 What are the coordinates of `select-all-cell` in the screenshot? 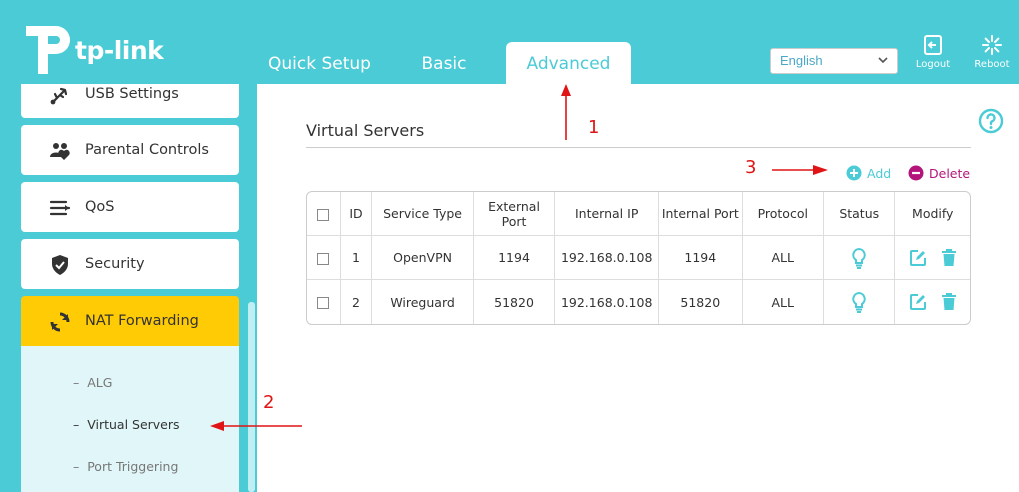 It's located at (324, 214).